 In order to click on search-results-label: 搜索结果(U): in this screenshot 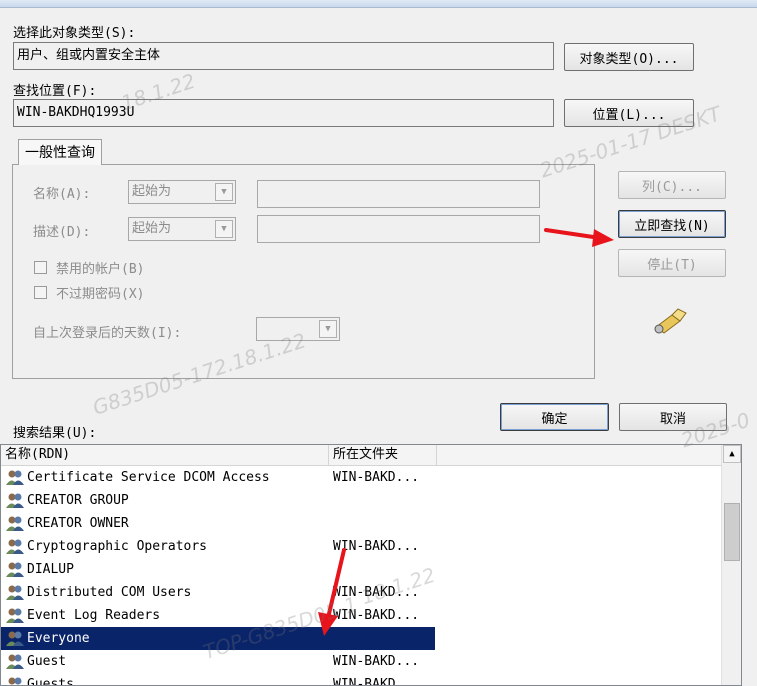, I will do `click(55, 433)`.